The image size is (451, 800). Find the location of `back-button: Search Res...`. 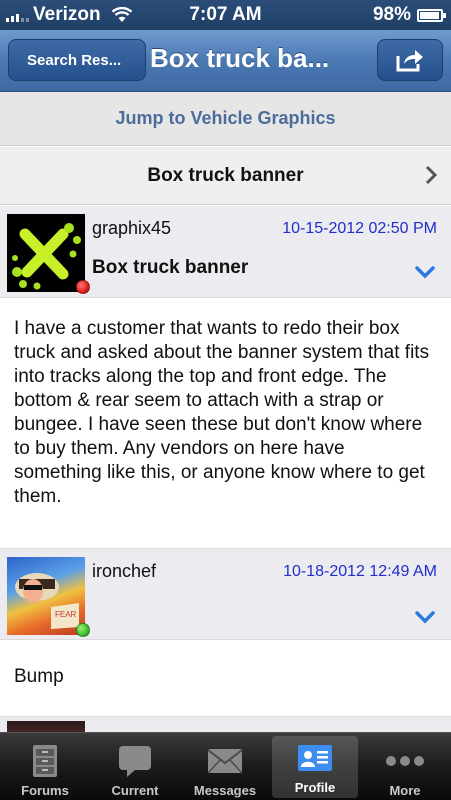

back-button: Search Res... is located at coordinates (77, 60).